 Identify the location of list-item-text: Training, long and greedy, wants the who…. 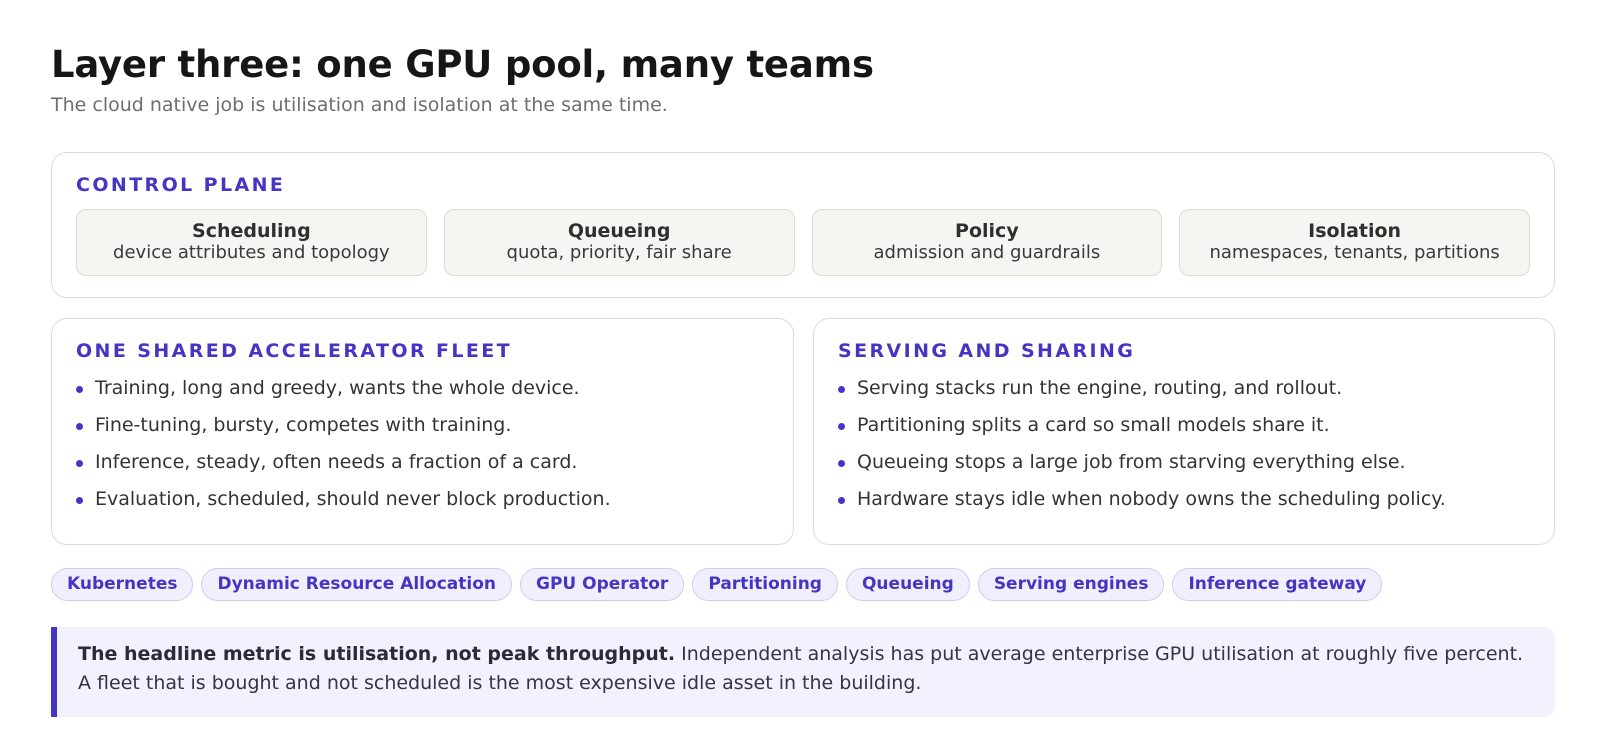
(337, 388).